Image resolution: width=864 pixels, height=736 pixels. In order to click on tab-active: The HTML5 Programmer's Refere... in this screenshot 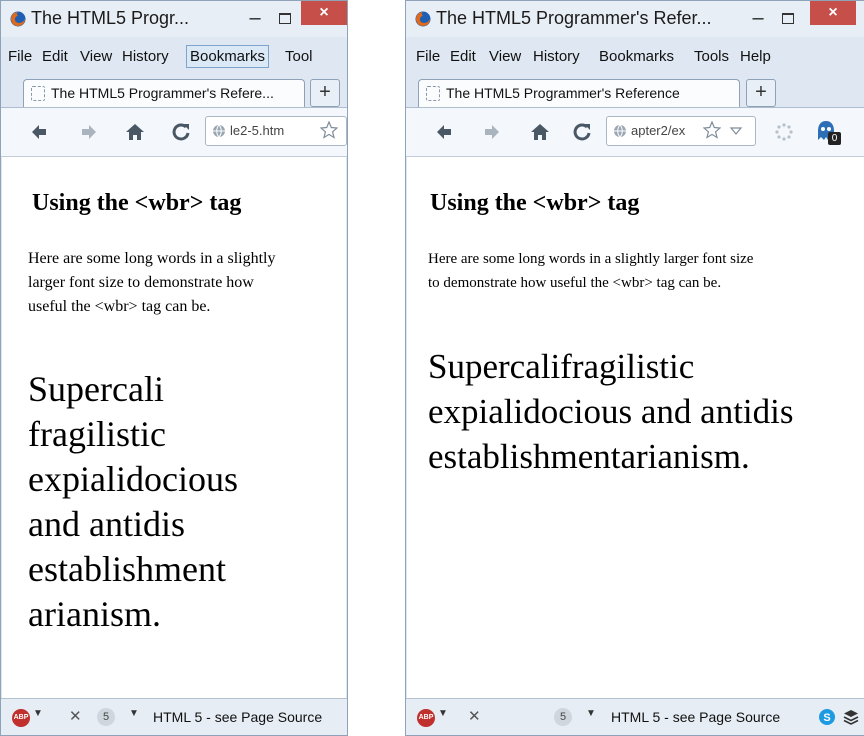, I will do `click(164, 93)`.